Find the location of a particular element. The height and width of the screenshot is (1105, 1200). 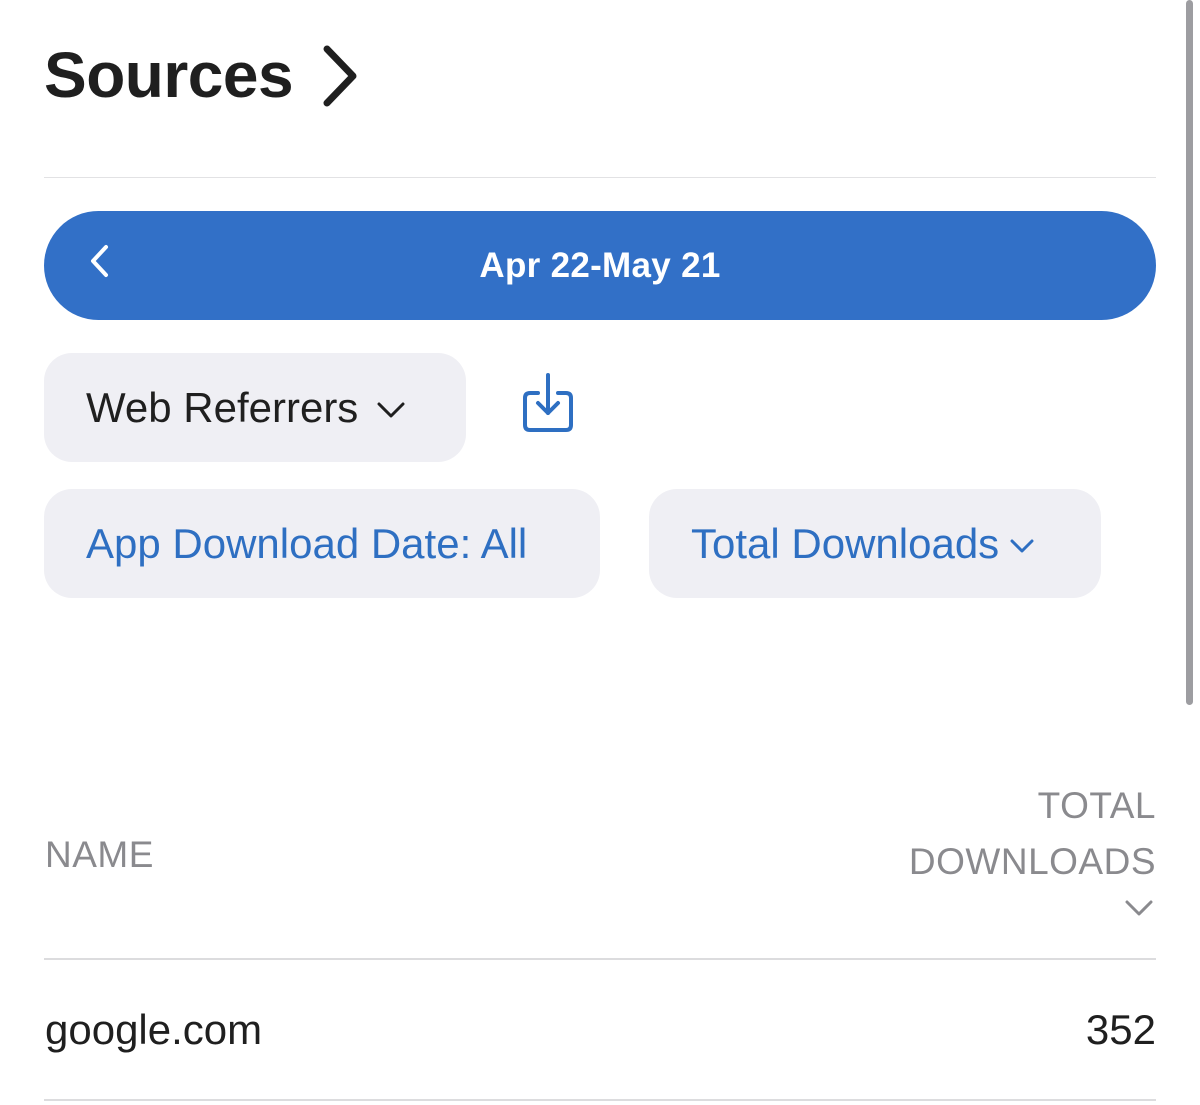

scrollbar is located at coordinates (1189, 352).